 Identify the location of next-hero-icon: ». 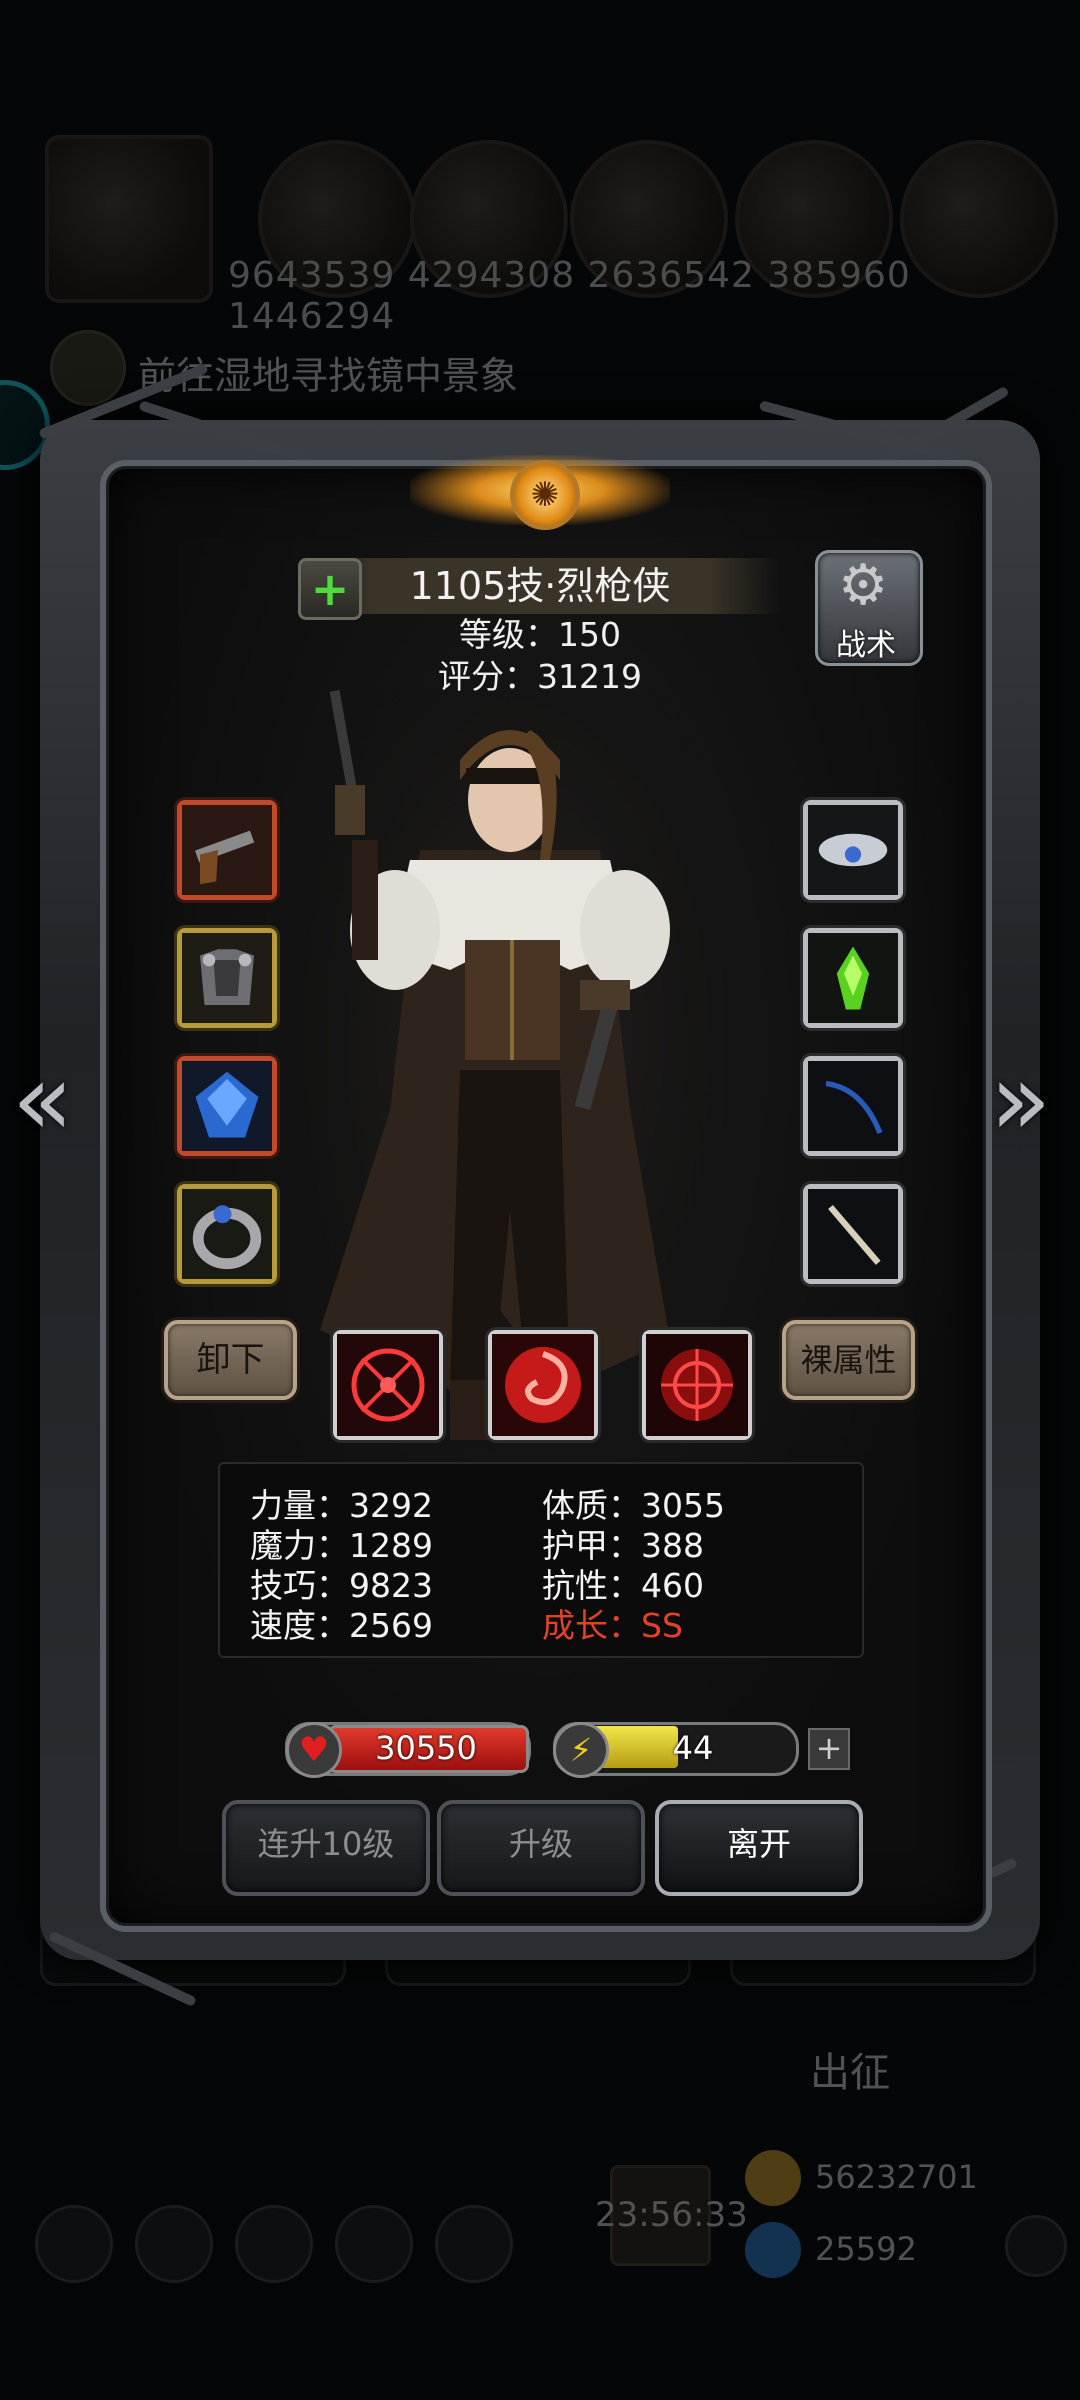
(1020, 1100).